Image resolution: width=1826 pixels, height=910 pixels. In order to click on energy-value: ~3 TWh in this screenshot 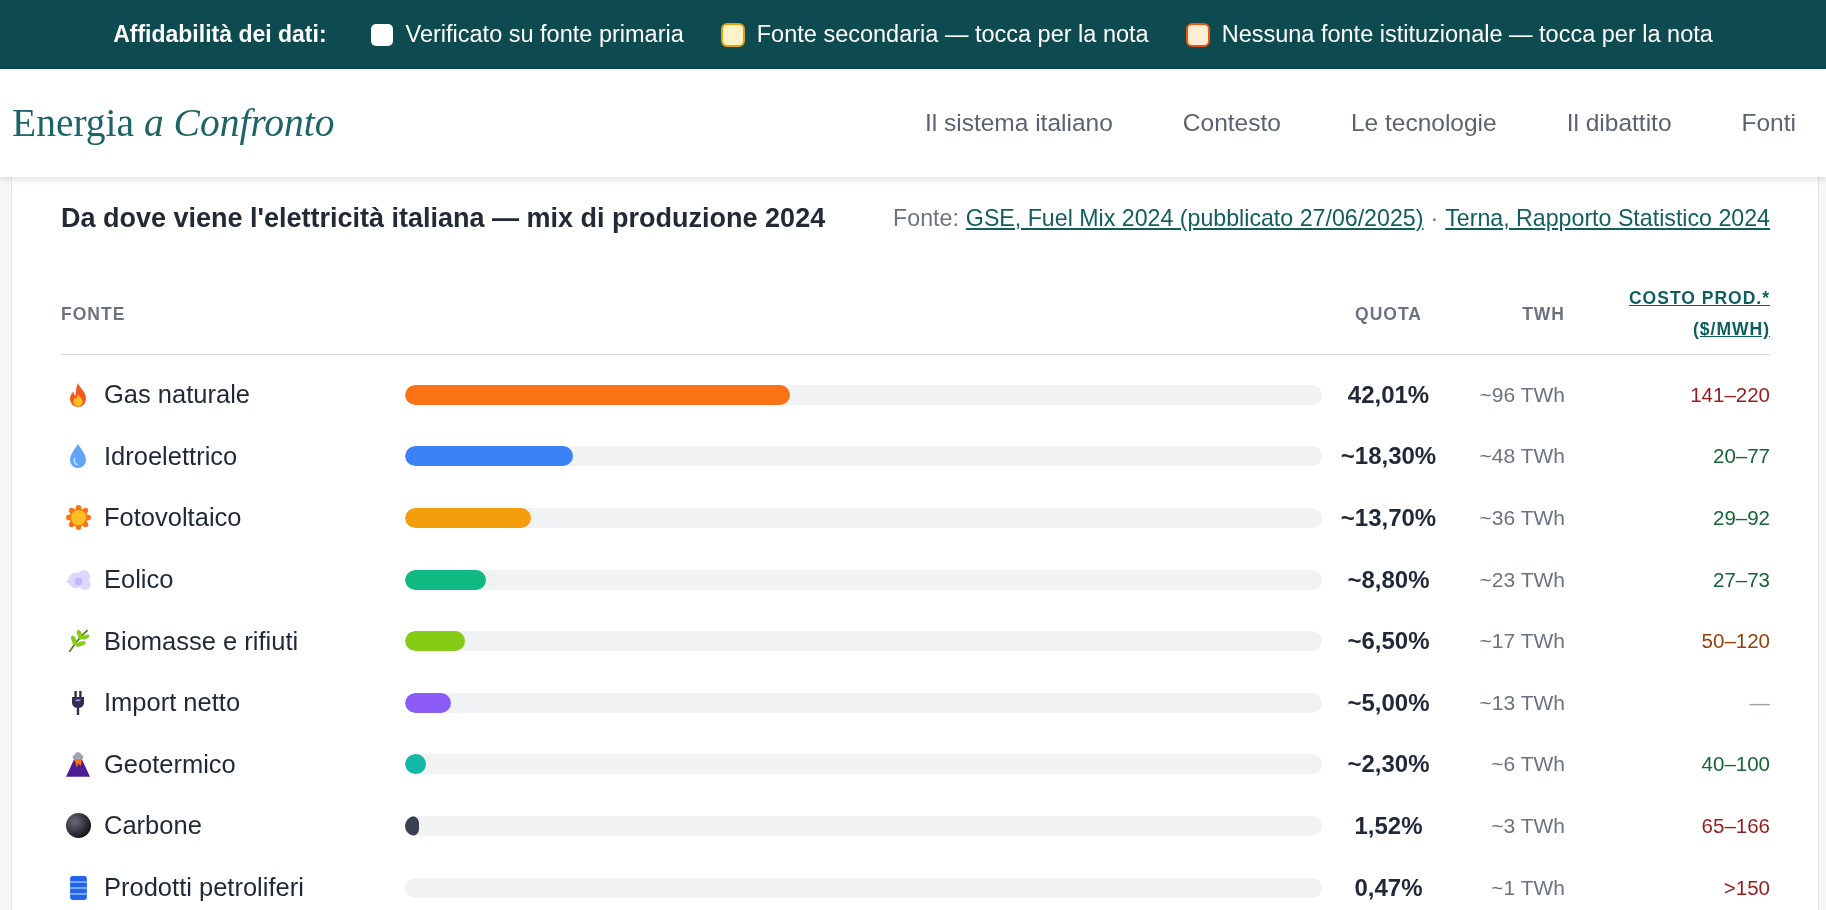, I will do `click(1528, 825)`.